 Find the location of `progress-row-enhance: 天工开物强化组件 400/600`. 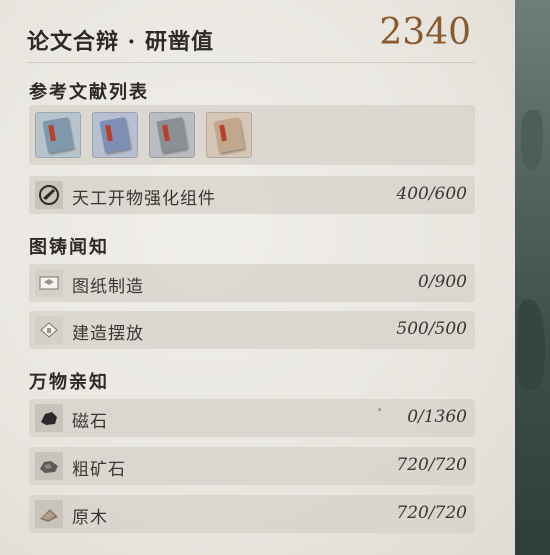

progress-row-enhance: 天工开物强化组件 400/600 is located at coordinates (252, 195).